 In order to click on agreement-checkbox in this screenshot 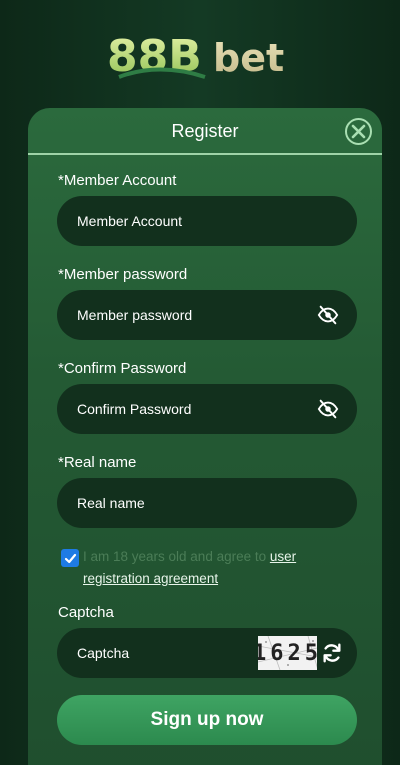, I will do `click(70, 558)`.